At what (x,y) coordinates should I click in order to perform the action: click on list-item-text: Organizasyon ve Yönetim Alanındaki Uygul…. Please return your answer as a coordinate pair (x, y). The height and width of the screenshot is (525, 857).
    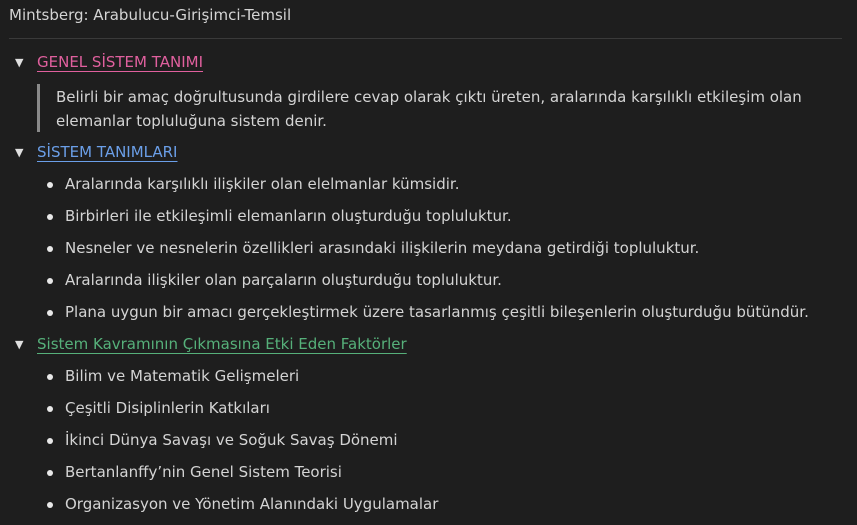
    Looking at the image, I should click on (252, 504).